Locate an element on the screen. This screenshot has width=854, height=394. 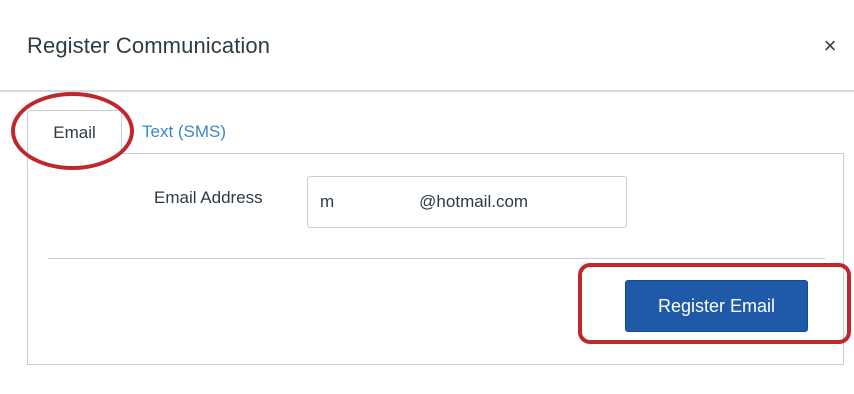
register-email-button: Register Email is located at coordinates (716, 306).